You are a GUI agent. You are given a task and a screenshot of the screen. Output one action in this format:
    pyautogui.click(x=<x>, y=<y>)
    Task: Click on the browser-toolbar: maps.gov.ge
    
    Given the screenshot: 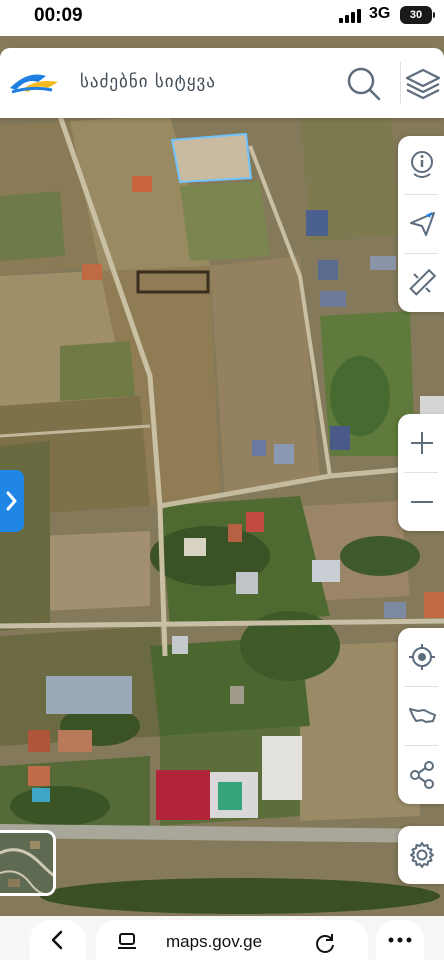 What is the action you would take?
    pyautogui.click(x=222, y=938)
    